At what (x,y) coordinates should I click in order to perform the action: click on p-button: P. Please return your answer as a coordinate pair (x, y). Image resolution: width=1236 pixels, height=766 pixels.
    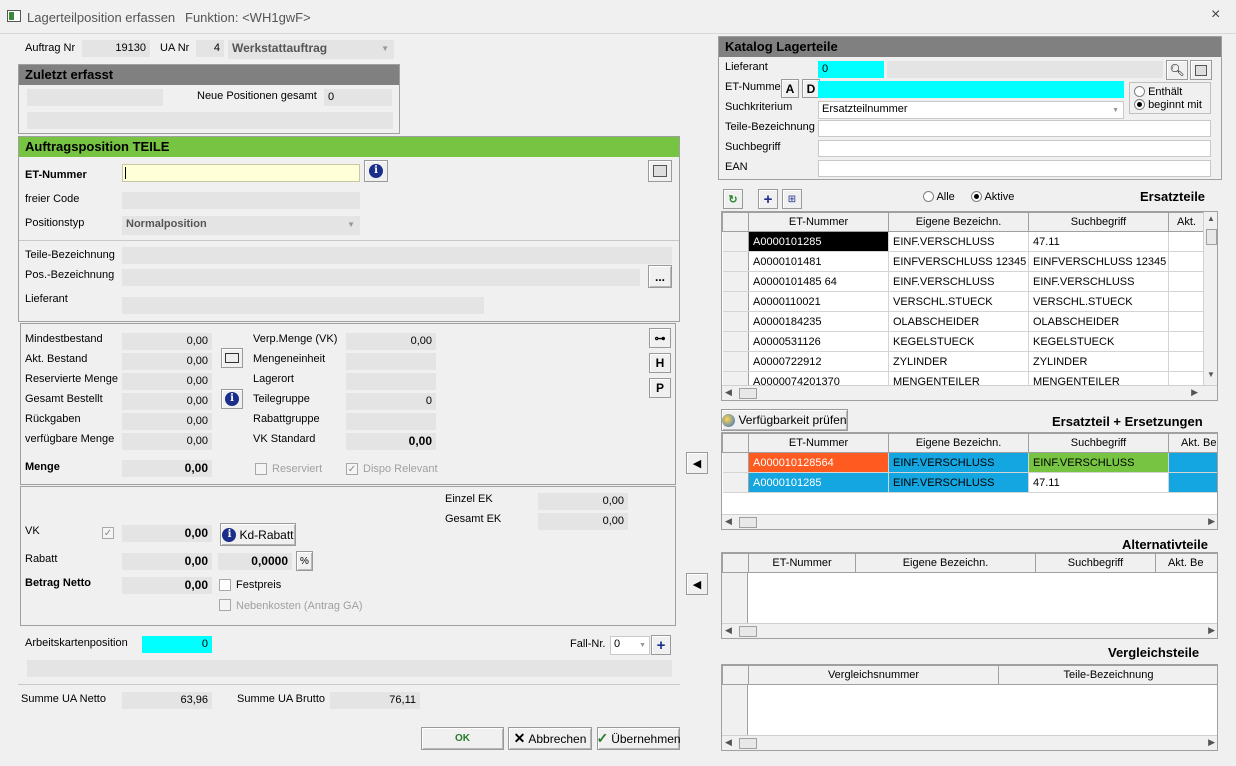
    Looking at the image, I should click on (660, 388).